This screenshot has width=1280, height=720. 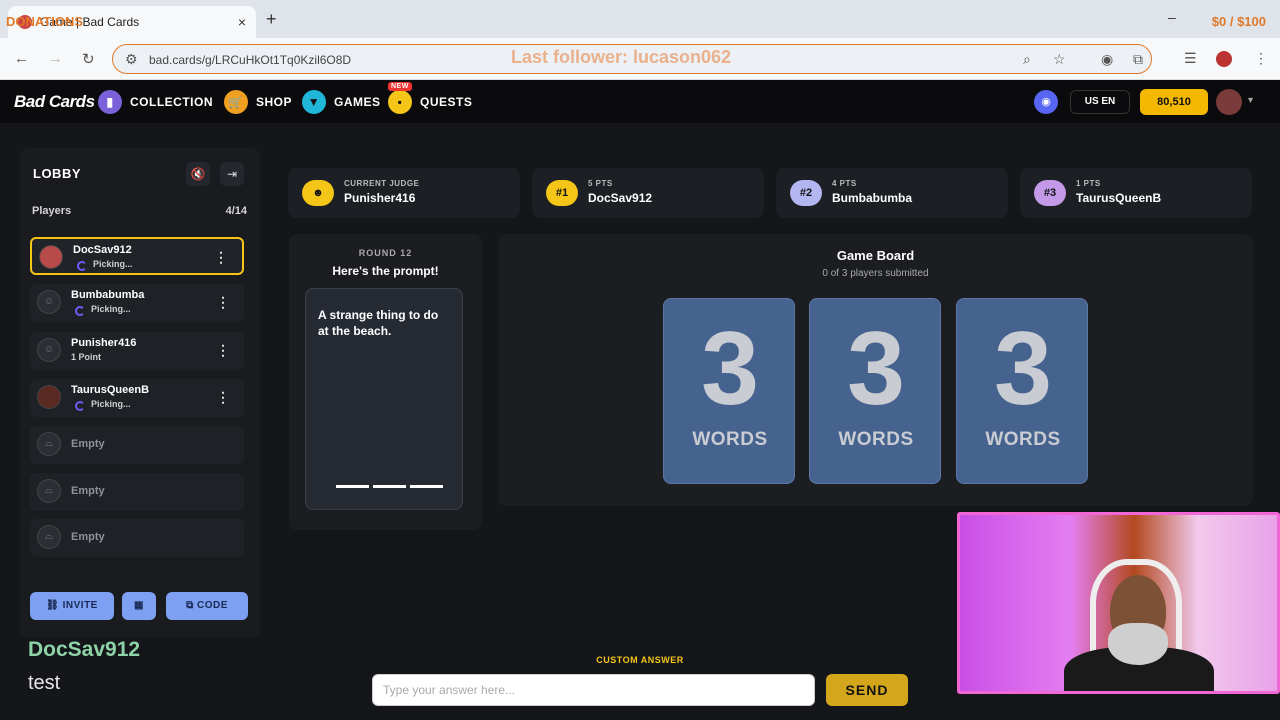 I want to click on minimize-icon: –, so click(x=1172, y=17).